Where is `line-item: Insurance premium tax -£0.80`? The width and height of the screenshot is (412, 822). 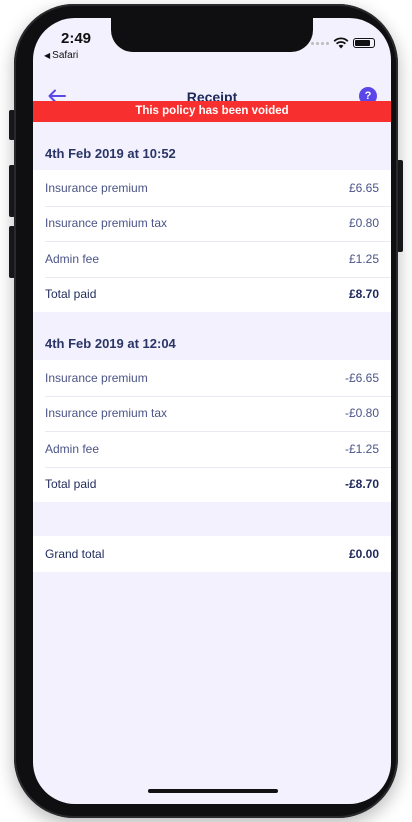
line-item: Insurance premium tax -£0.80 is located at coordinates (212, 413).